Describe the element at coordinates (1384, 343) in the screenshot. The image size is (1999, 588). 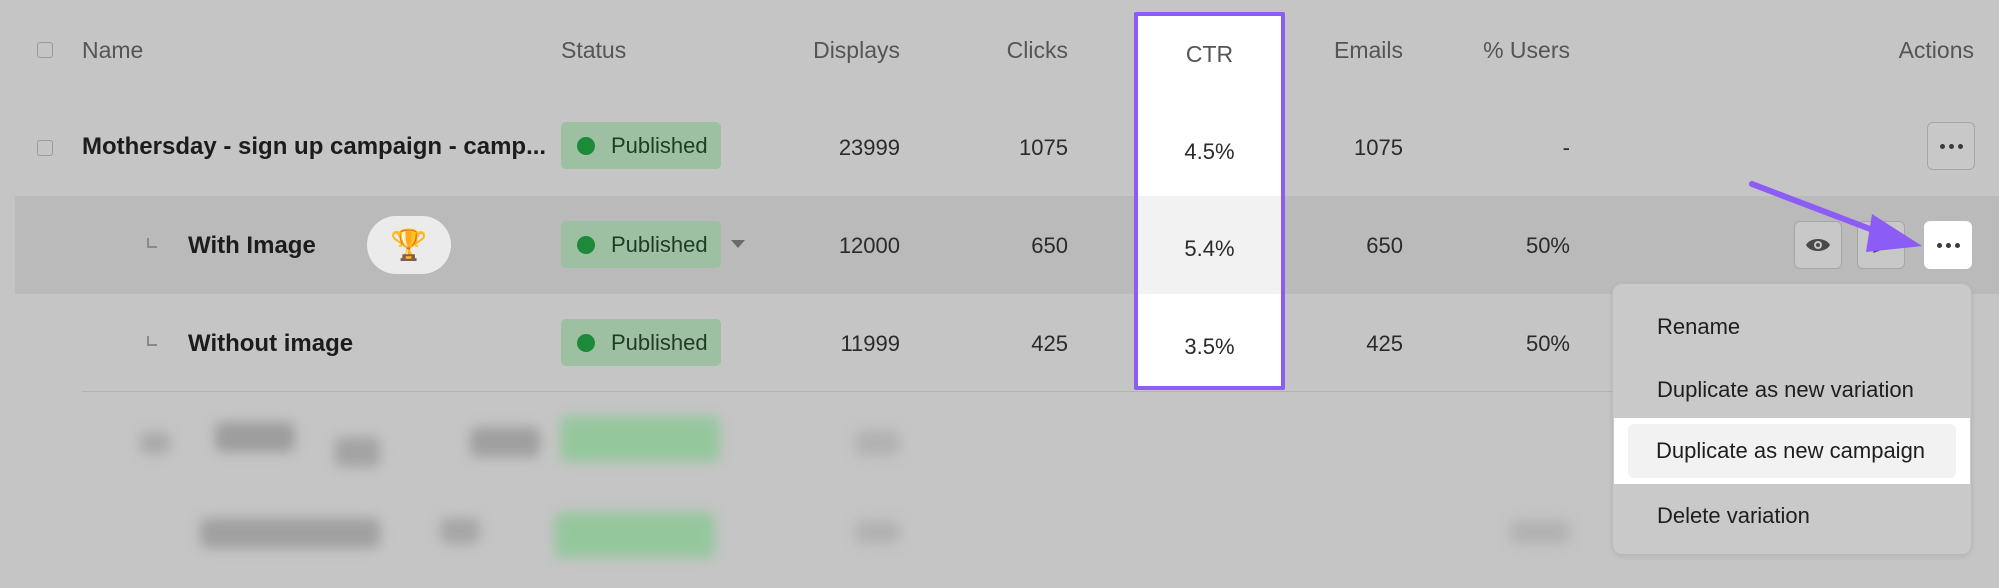
I see `emails-value: 425` at that location.